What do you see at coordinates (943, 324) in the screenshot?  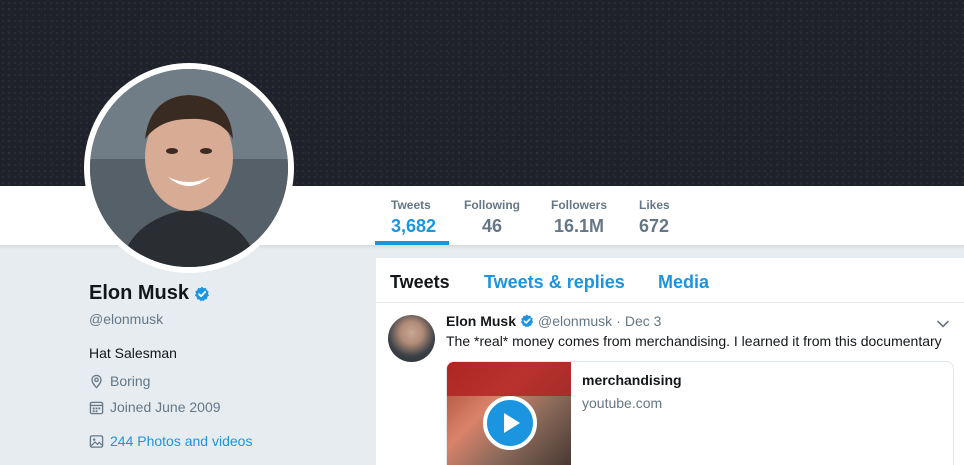 I see `chevron-down-icon` at bounding box center [943, 324].